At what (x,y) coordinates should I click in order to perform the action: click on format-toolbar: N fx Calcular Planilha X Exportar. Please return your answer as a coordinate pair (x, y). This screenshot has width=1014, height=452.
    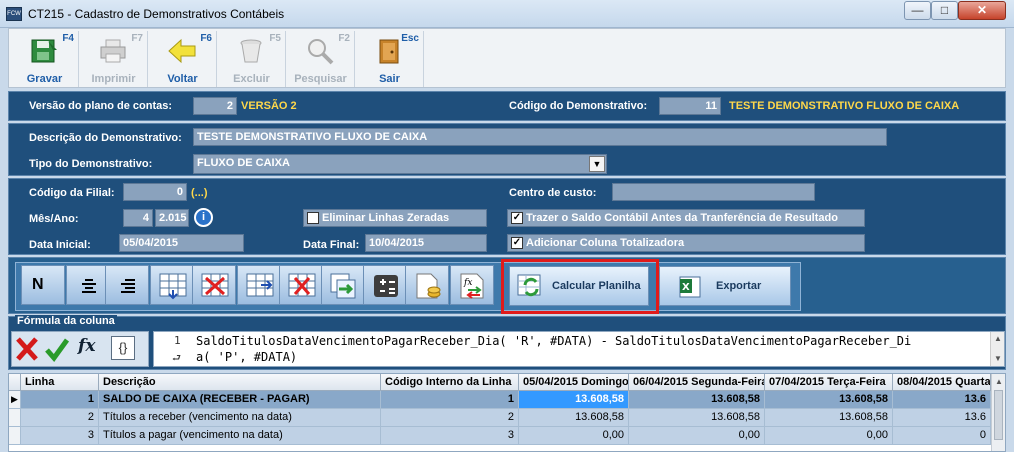
    Looking at the image, I should click on (507, 285).